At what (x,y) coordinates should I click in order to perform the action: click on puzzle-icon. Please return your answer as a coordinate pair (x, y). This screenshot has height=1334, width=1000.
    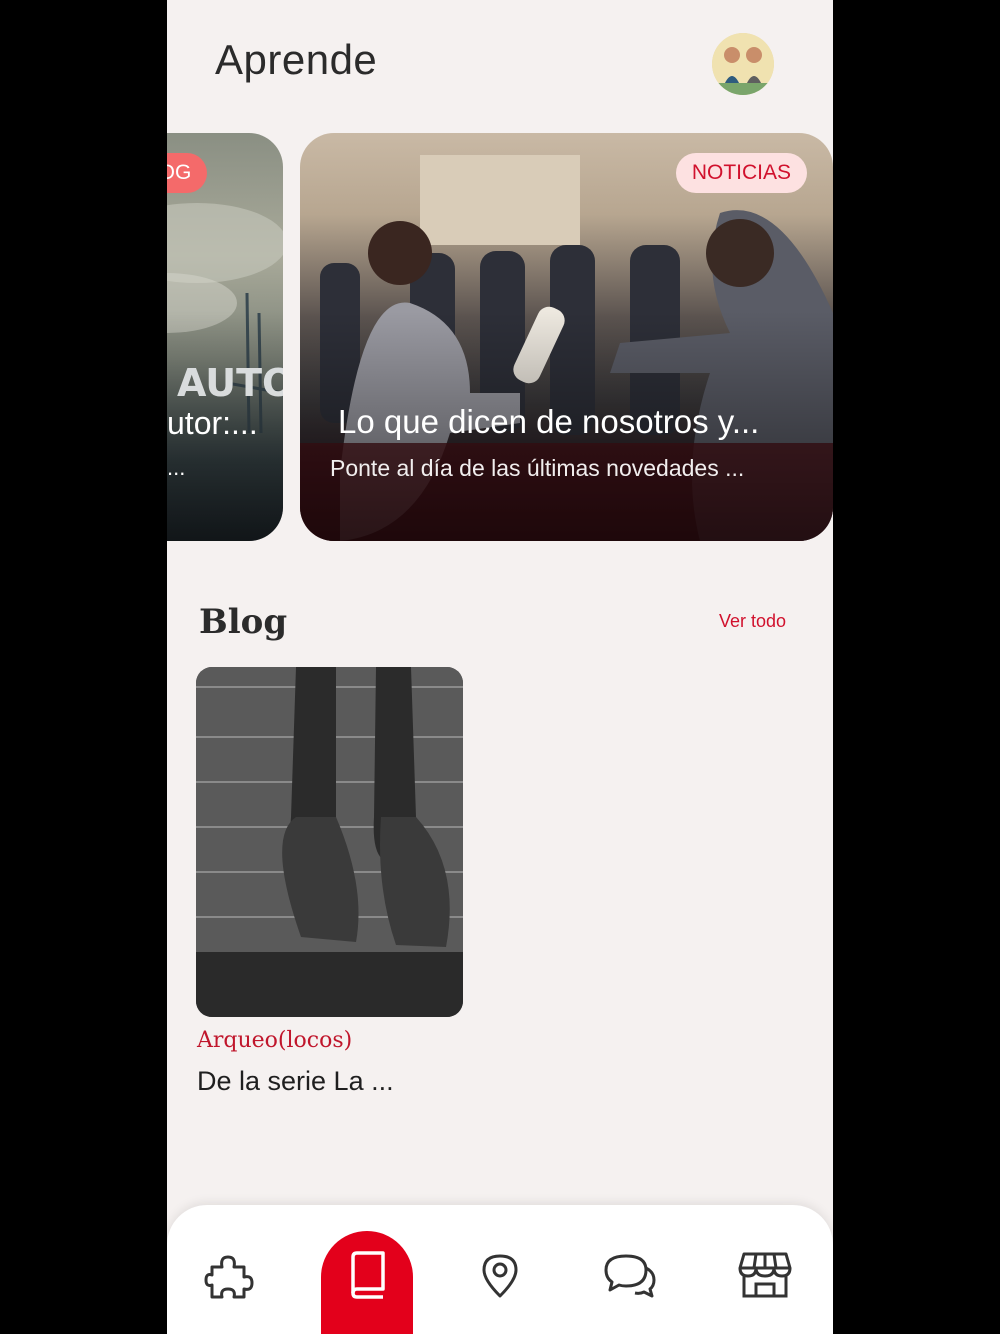
    Looking at the image, I should click on (229, 1277).